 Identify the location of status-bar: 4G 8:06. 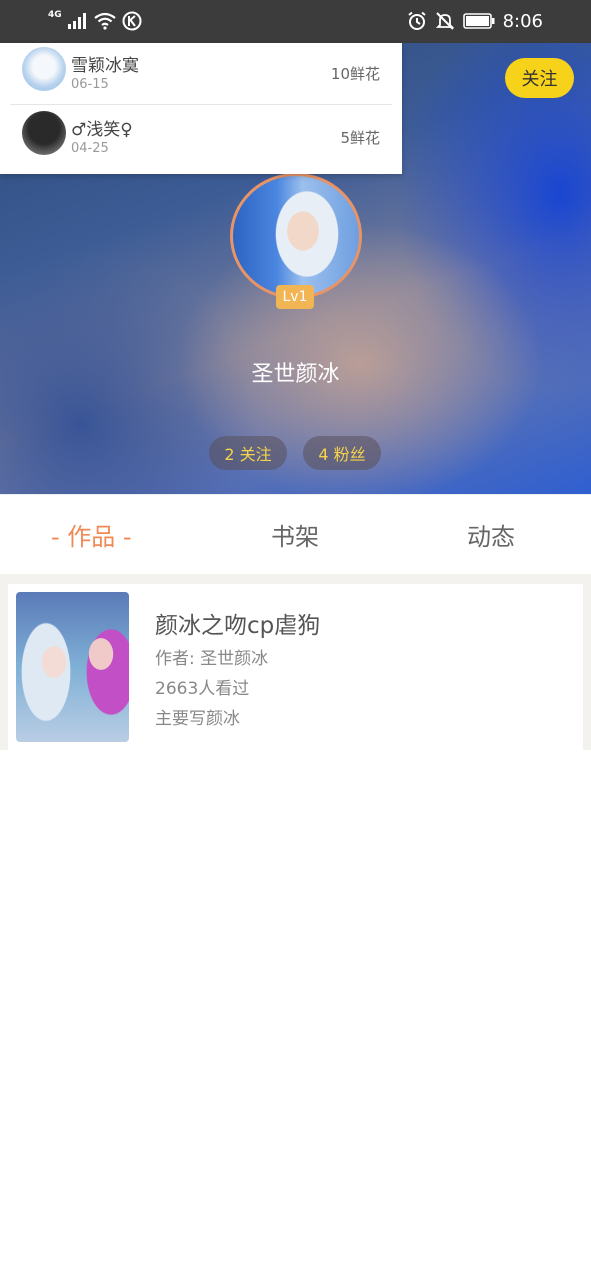
(295, 21).